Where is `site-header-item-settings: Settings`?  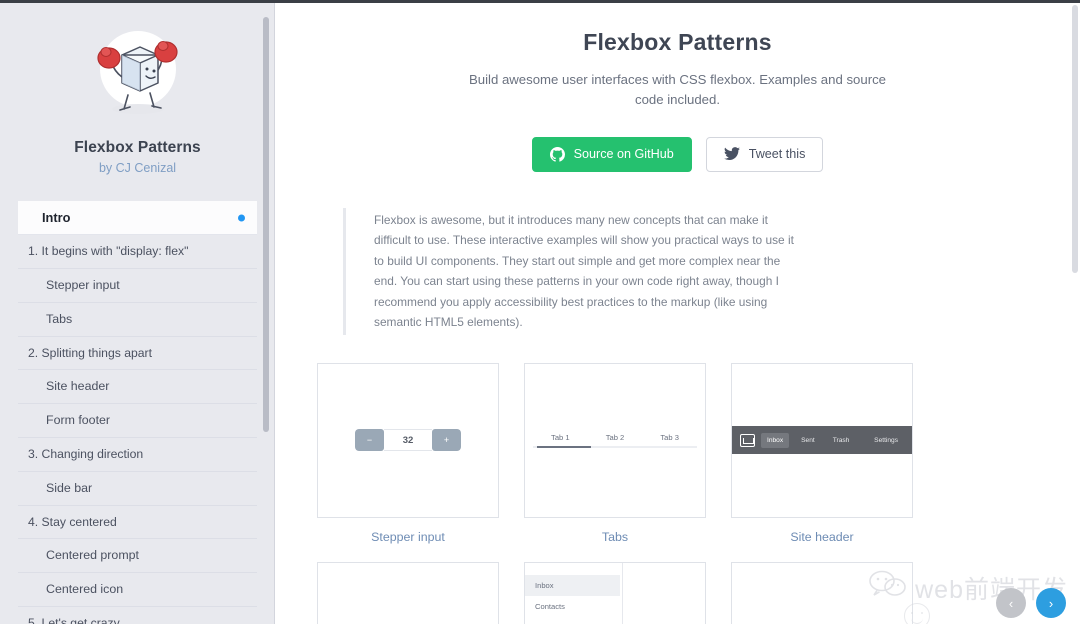 site-header-item-settings: Settings is located at coordinates (886, 440).